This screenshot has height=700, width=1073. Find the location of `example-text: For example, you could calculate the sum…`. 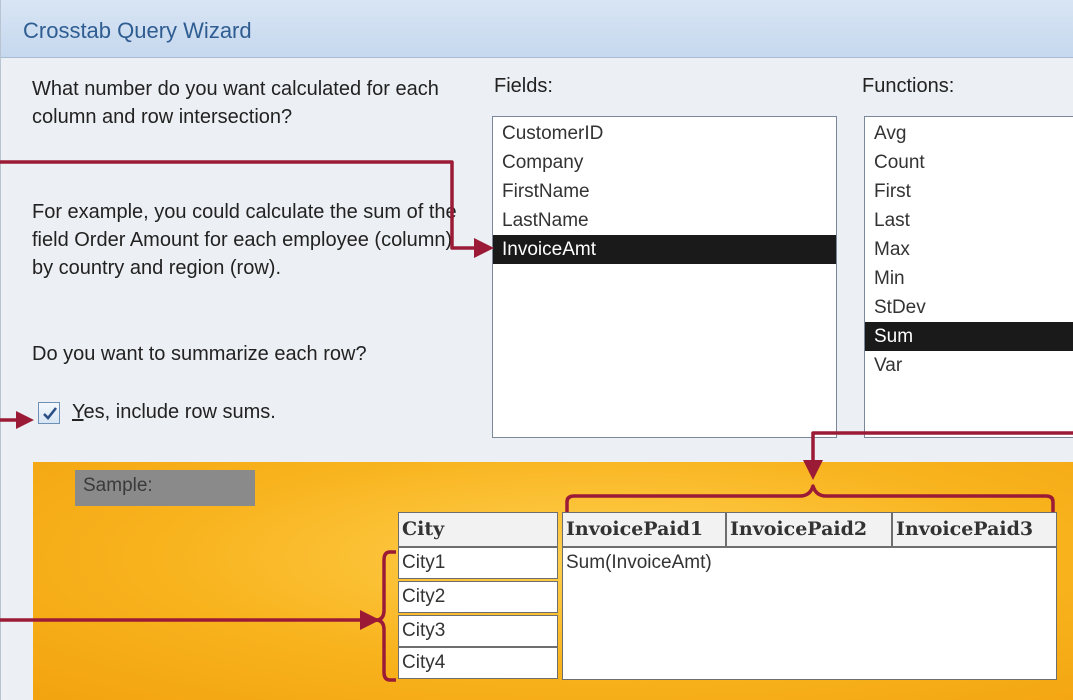

example-text: For example, you could calculate the sum… is located at coordinates (244, 240).